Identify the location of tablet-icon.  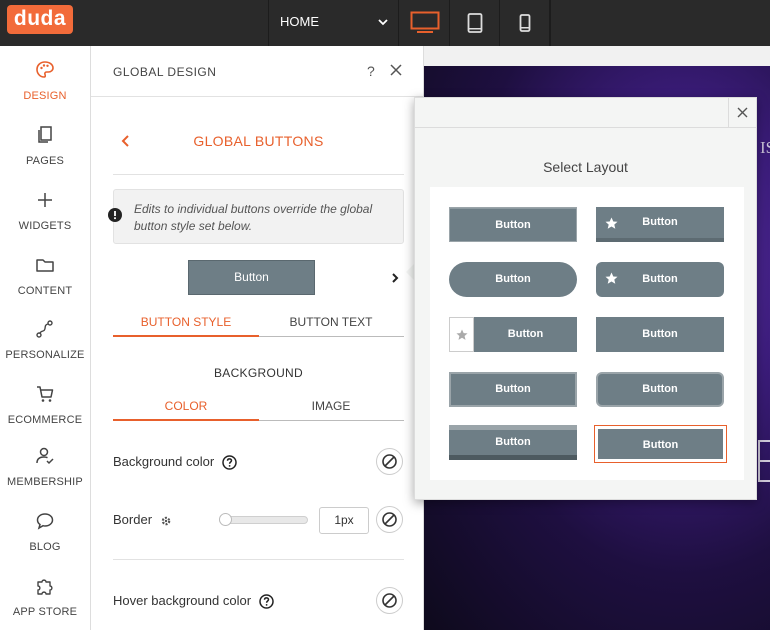
(474, 23).